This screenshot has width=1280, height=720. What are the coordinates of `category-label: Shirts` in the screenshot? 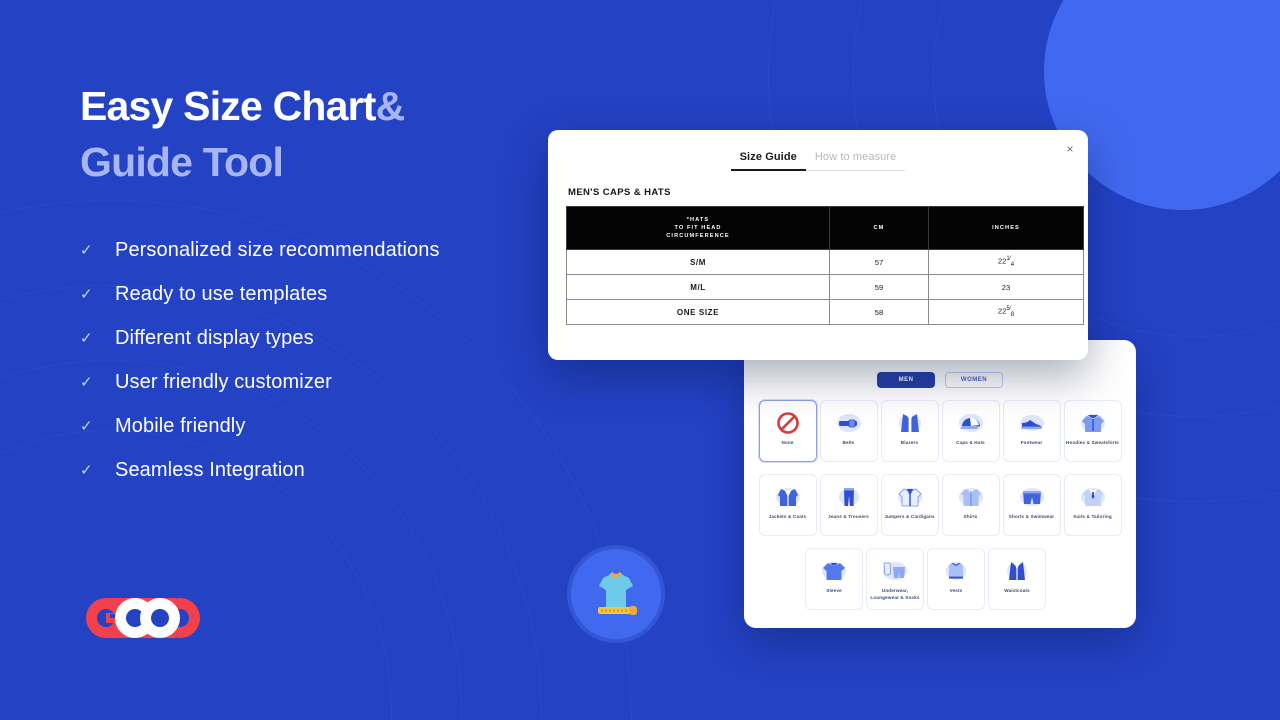 It's located at (970, 516).